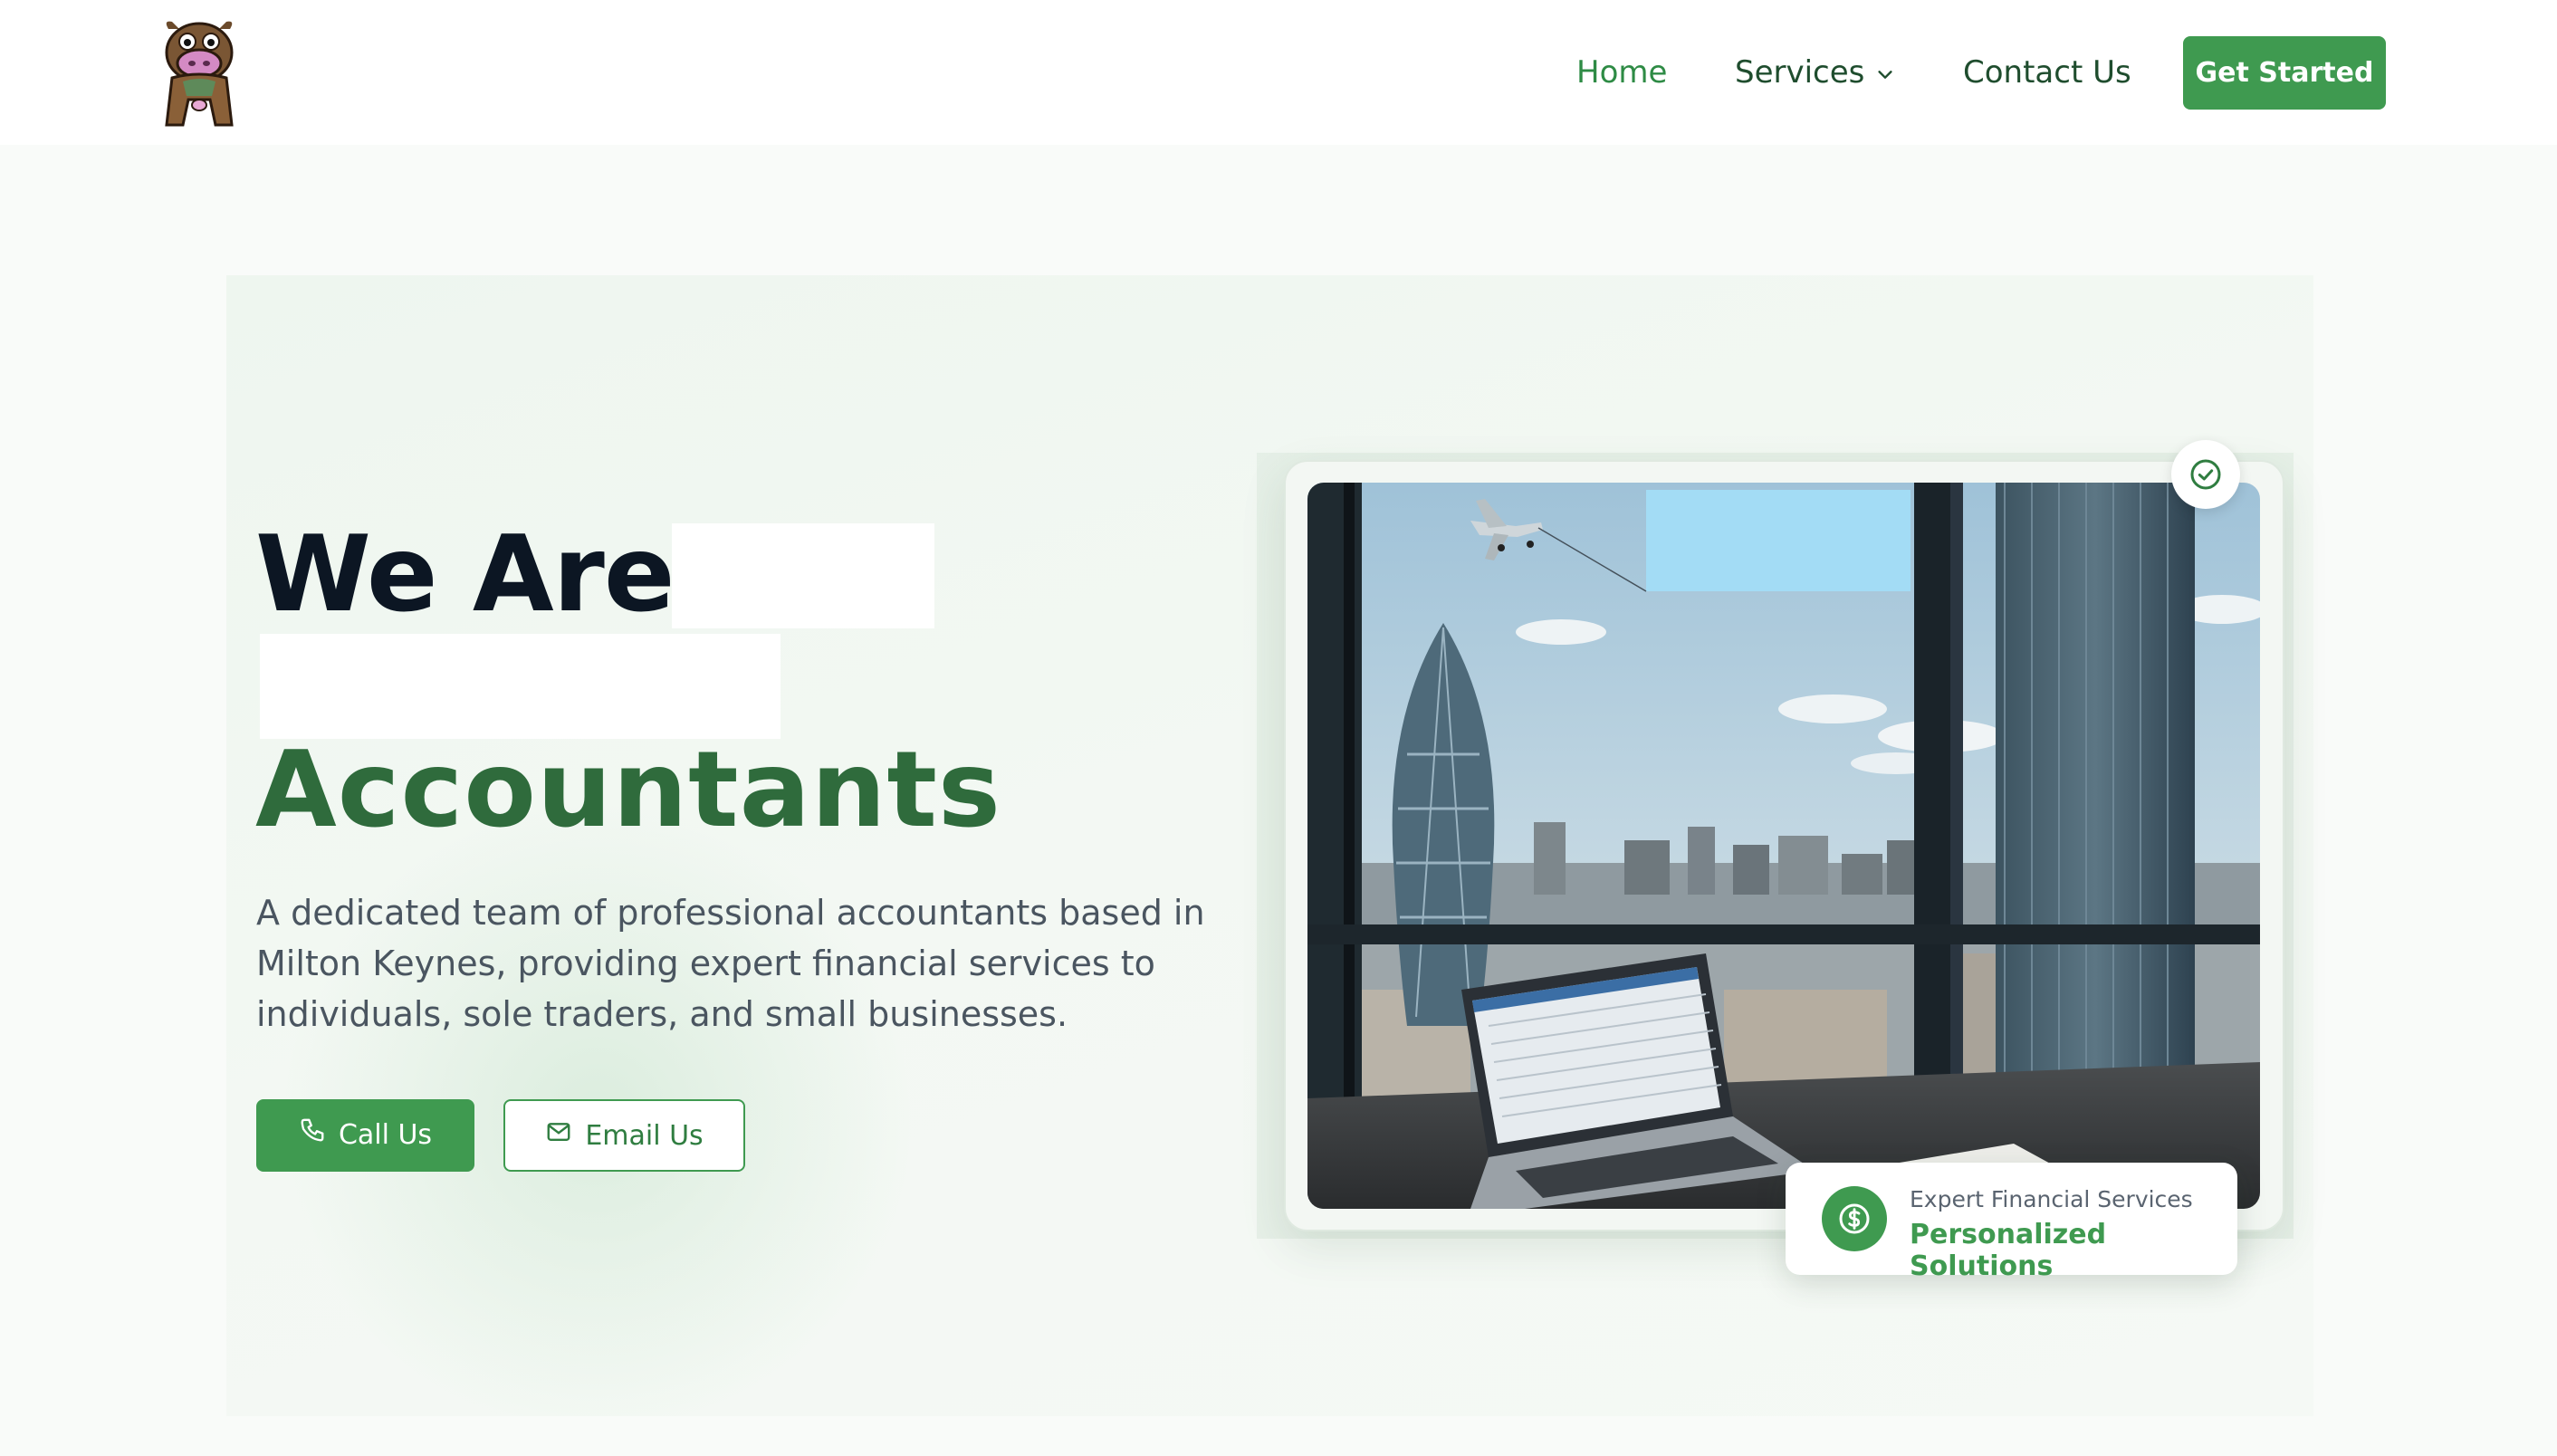 The width and height of the screenshot is (2557, 1456). Describe the element at coordinates (2284, 73) in the screenshot. I see `get-started-button: Get Started` at that location.